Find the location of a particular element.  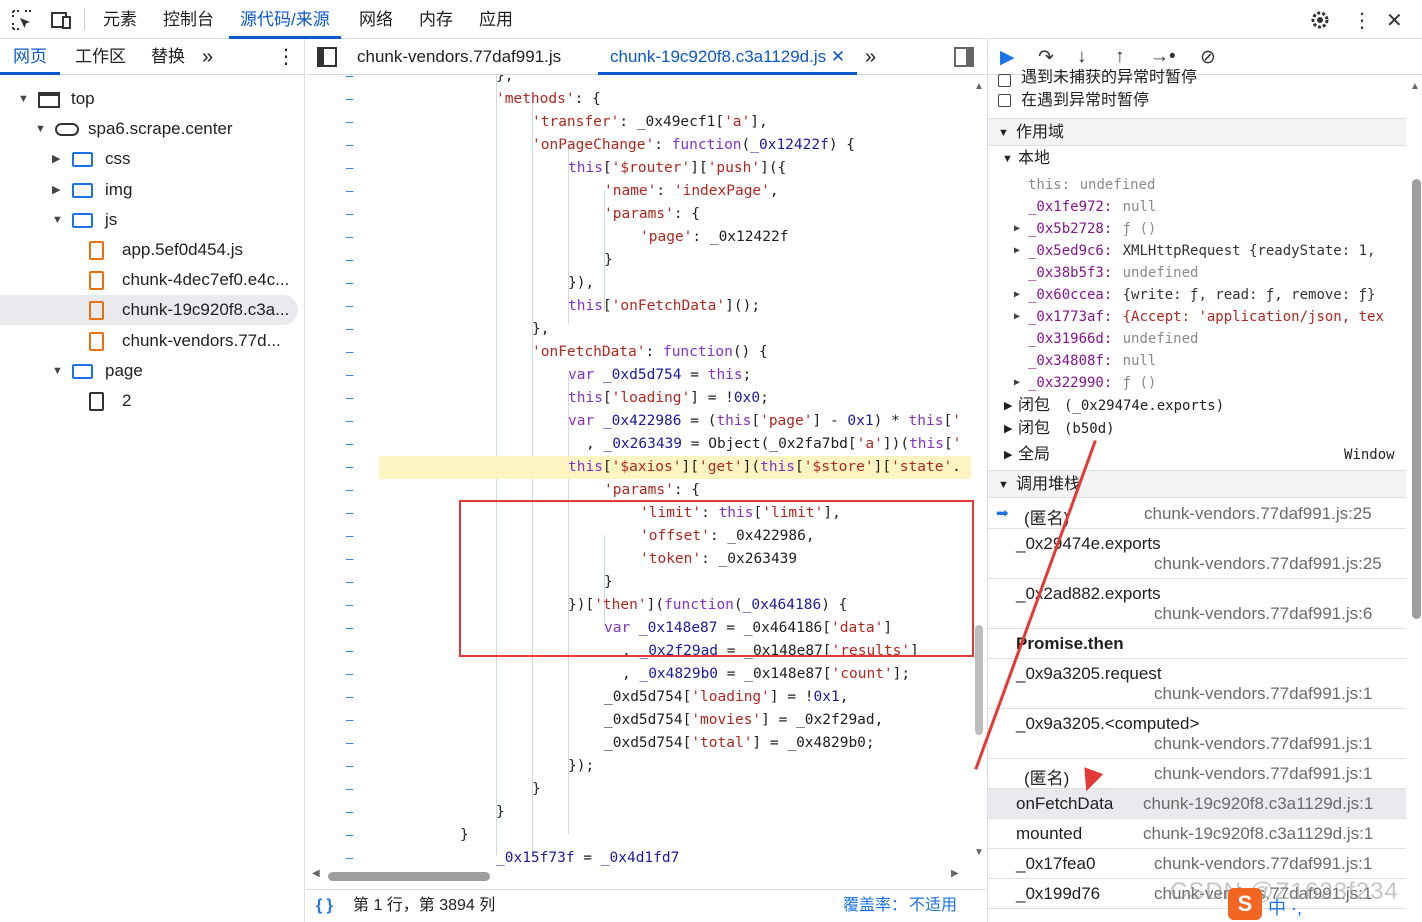

ime-logo: S is located at coordinates (1245, 904).